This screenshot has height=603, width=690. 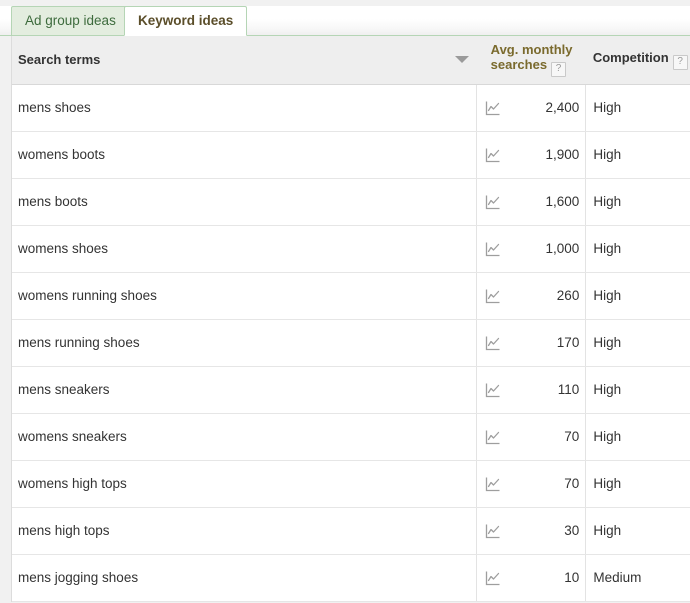 What do you see at coordinates (244, 343) in the screenshot?
I see `cell-search-term: mens running shoes` at bounding box center [244, 343].